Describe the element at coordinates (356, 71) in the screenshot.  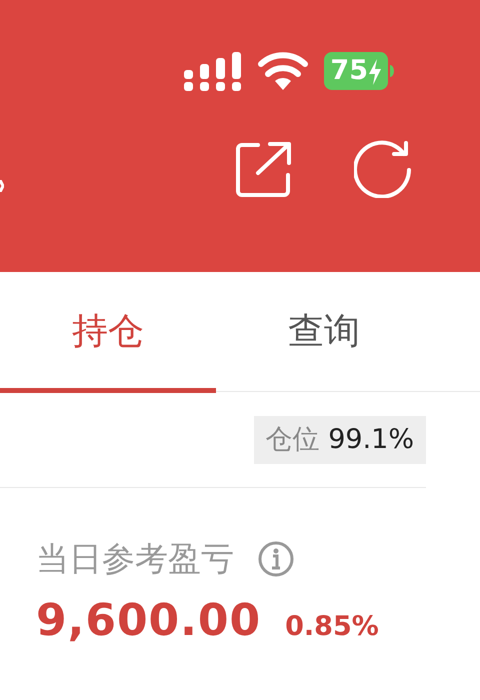
I see `battery-icon: 75` at that location.